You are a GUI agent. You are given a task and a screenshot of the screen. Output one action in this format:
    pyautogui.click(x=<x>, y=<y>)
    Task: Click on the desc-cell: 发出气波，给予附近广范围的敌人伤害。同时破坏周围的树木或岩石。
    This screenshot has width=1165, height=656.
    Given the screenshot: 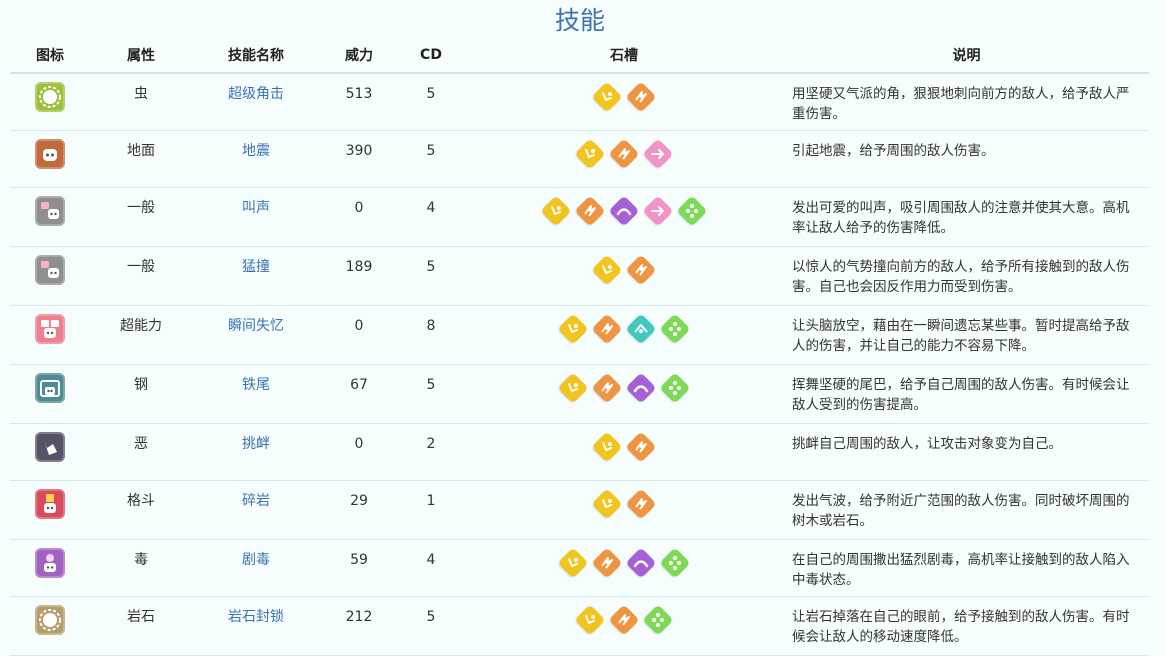 What is the action you would take?
    pyautogui.click(x=966, y=510)
    